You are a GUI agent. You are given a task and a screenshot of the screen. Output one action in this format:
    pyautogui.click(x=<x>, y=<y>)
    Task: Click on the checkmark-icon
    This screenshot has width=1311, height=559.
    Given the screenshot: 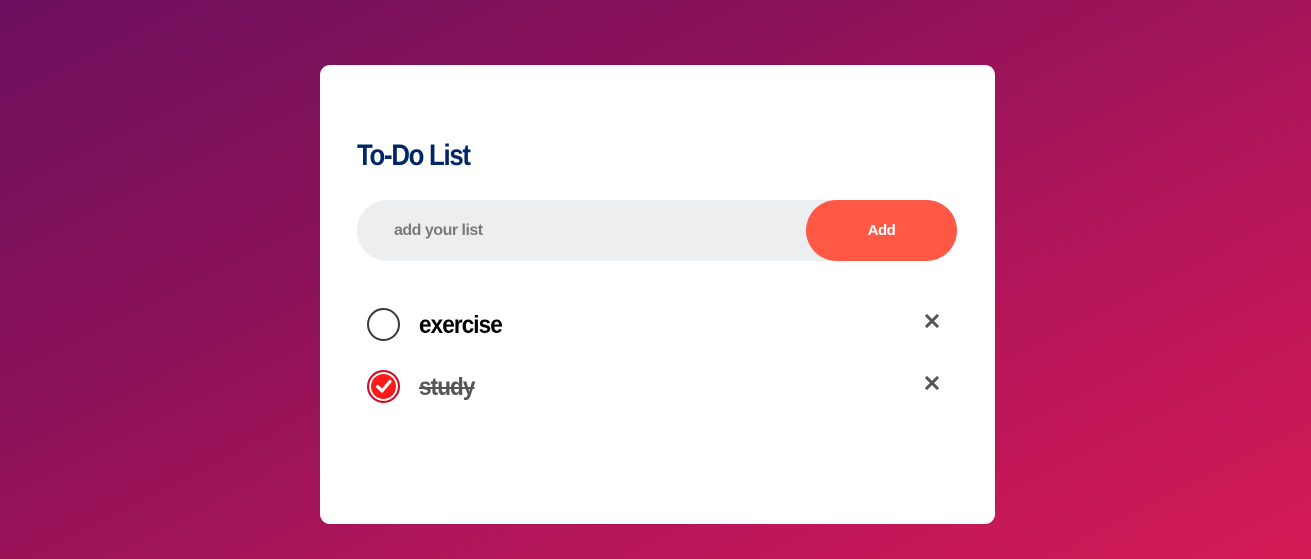 What is the action you would take?
    pyautogui.click(x=383, y=386)
    